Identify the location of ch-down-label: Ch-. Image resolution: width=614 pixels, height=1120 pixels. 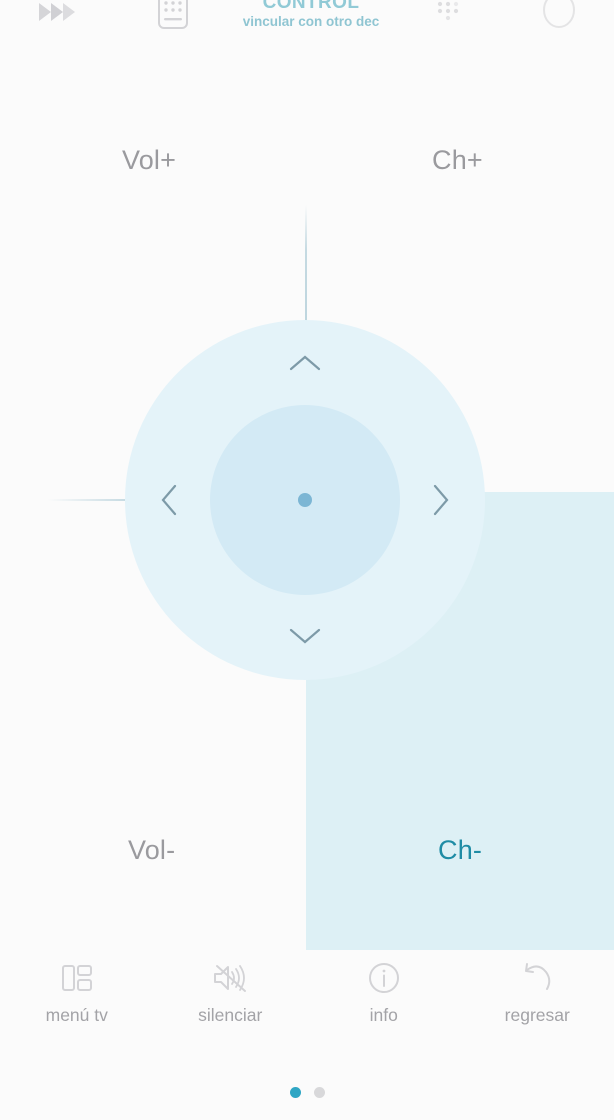
(460, 850).